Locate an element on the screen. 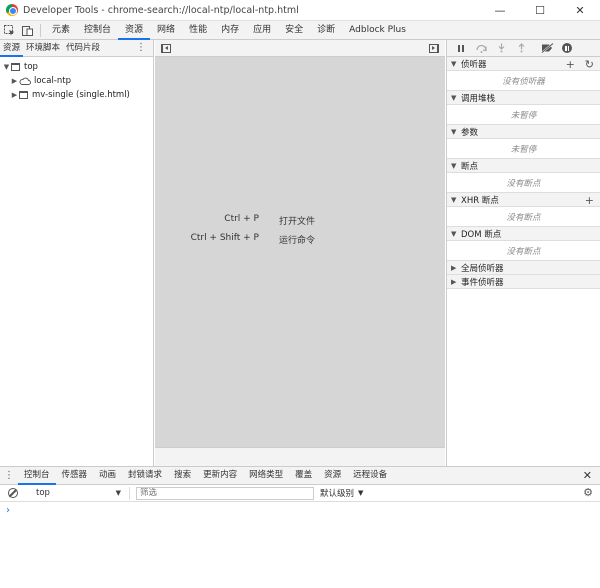 The image size is (600, 588). main-tab: 控制台 is located at coordinates (97, 30).